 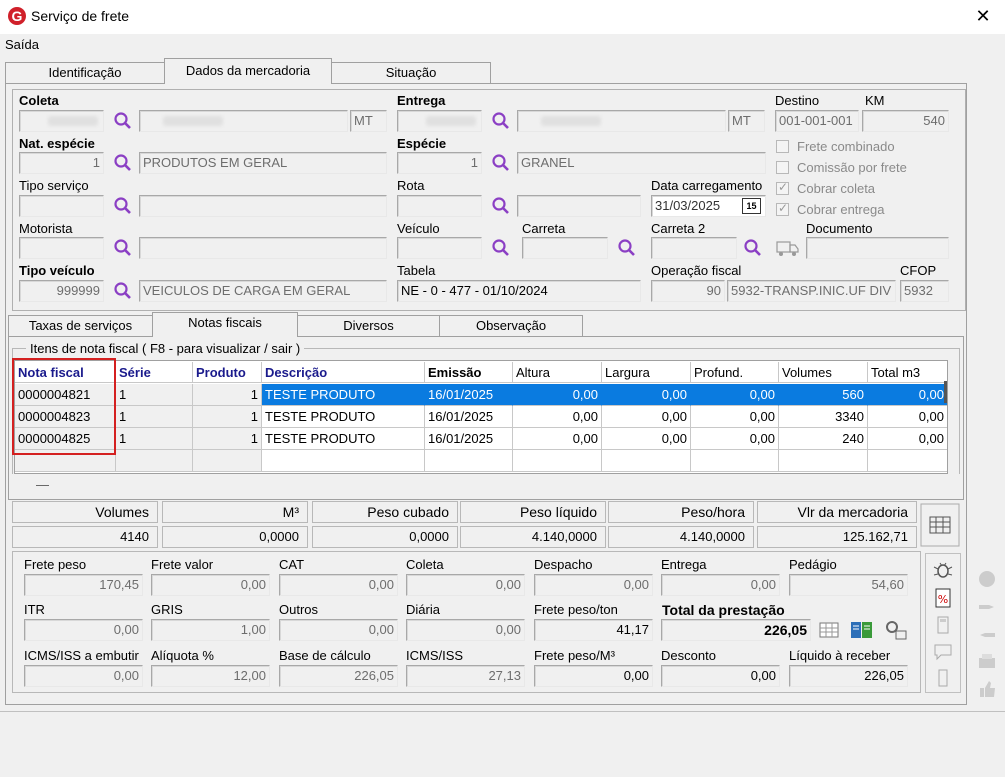 I want to click on tipo-veiculo-code-field: 999999, so click(x=61, y=291).